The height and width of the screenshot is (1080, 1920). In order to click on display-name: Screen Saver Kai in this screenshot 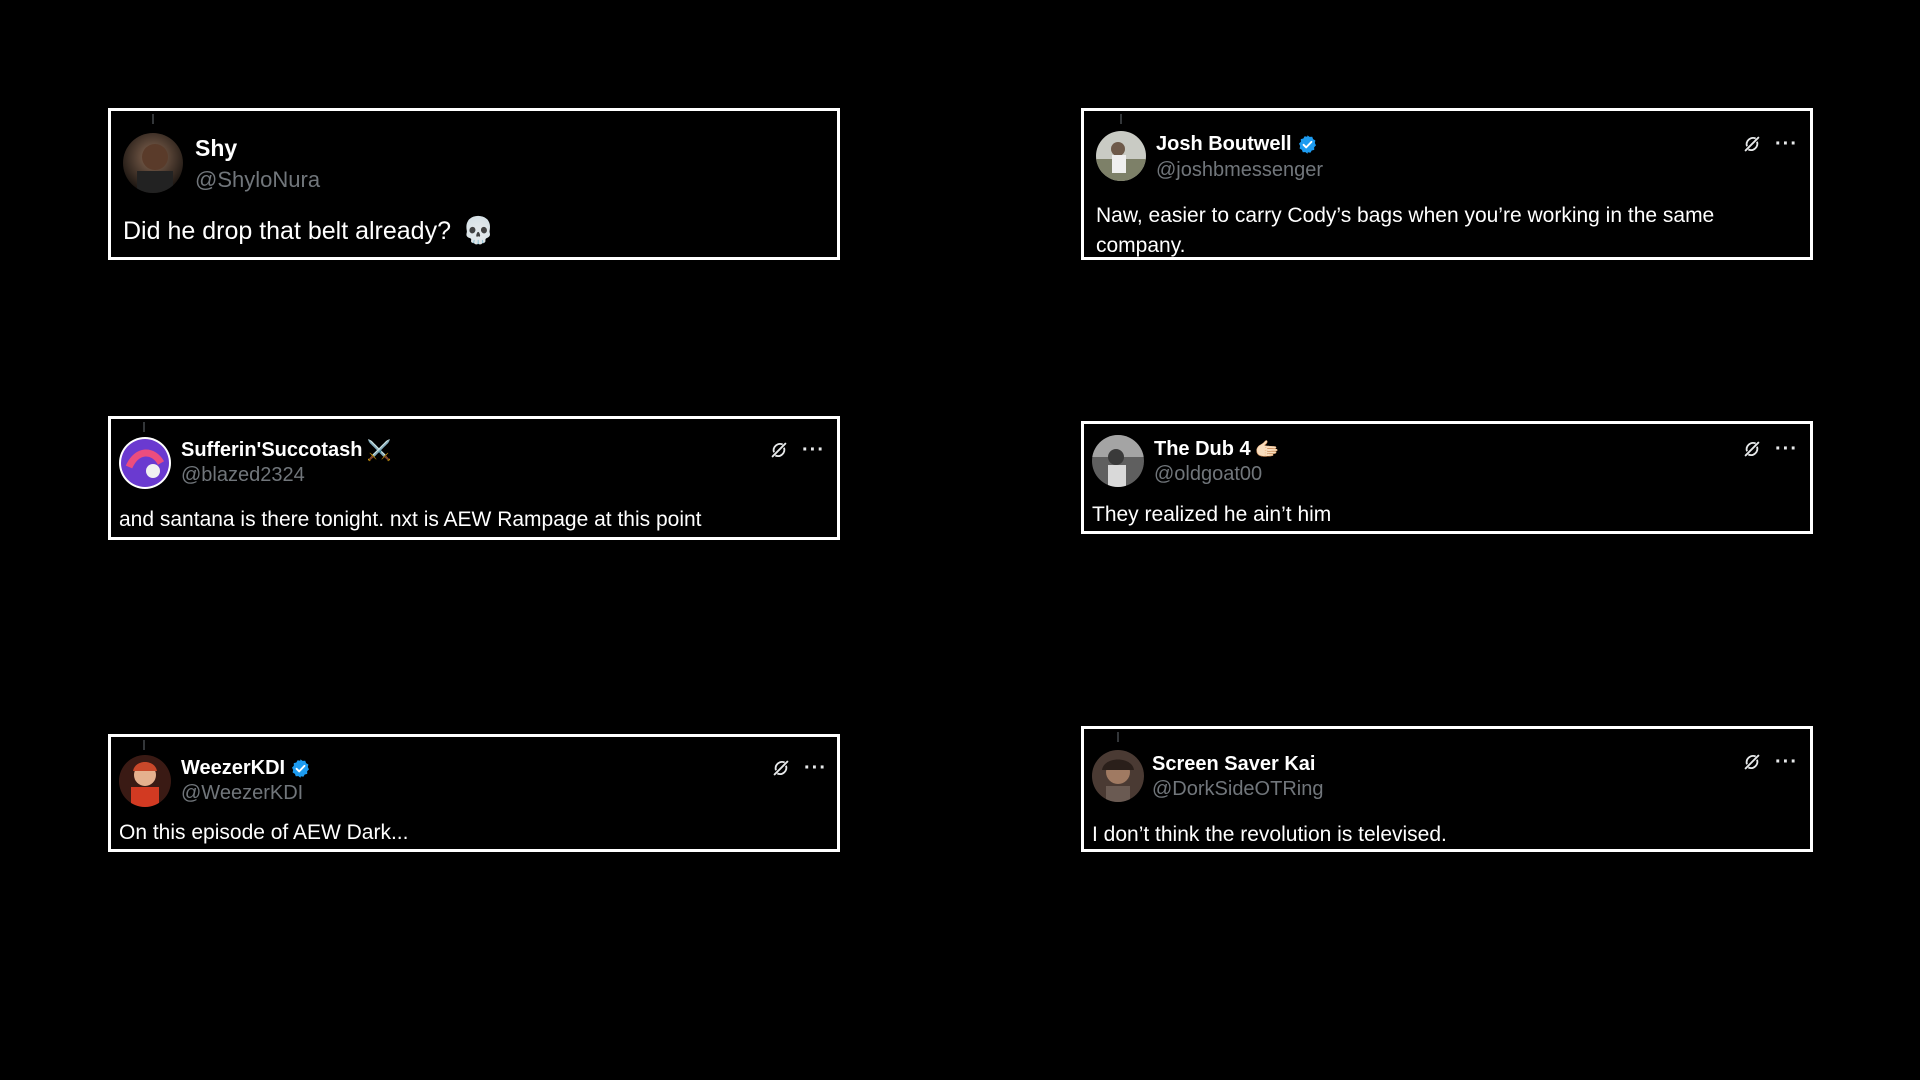, I will do `click(1233, 764)`.